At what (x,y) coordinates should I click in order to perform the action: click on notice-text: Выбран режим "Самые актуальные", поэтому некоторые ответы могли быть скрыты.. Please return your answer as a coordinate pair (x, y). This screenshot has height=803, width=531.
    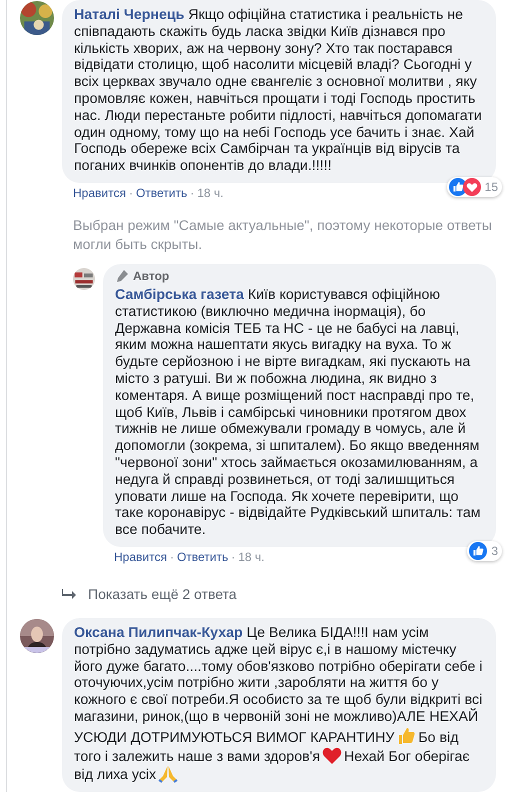
    Looking at the image, I should click on (283, 235).